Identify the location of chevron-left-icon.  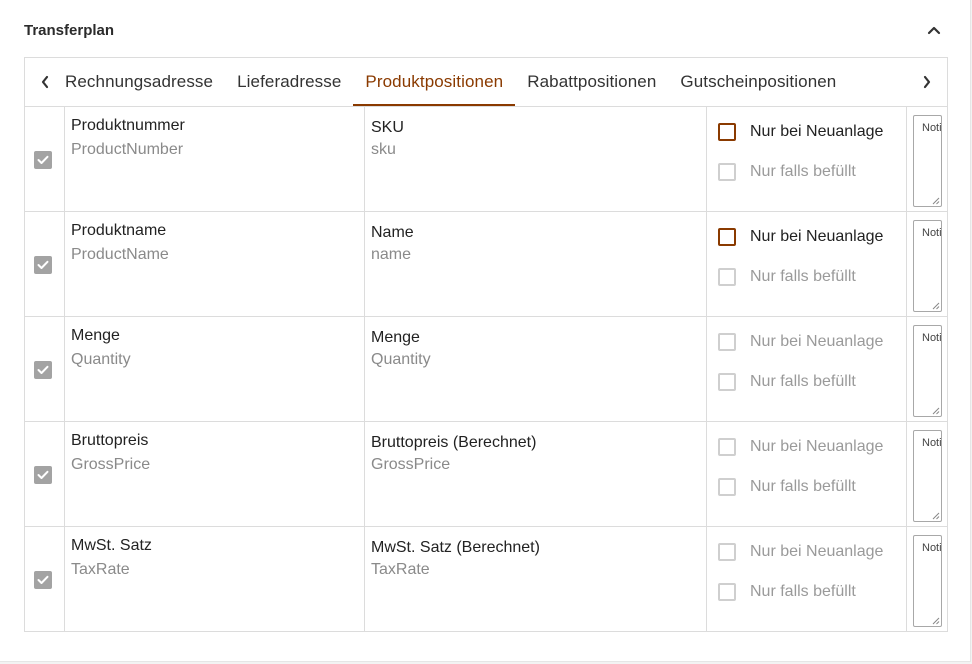
(45, 82).